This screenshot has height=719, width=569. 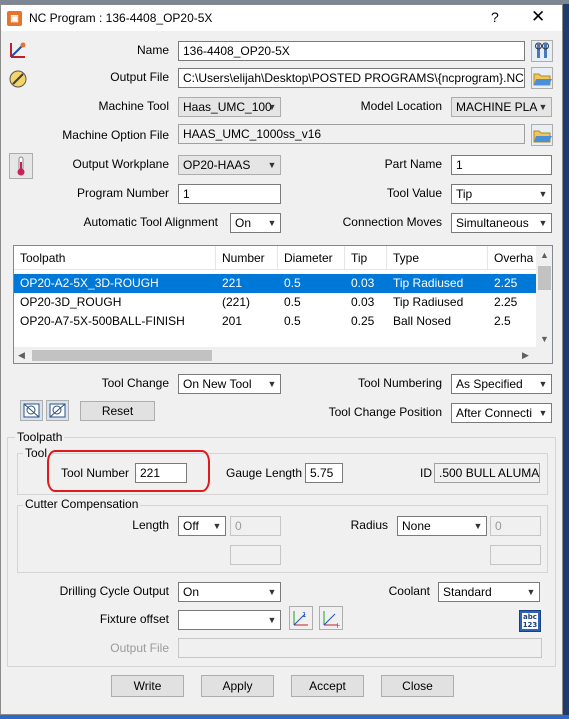 I want to click on coolant-select: Standard ▼, so click(x=489, y=592).